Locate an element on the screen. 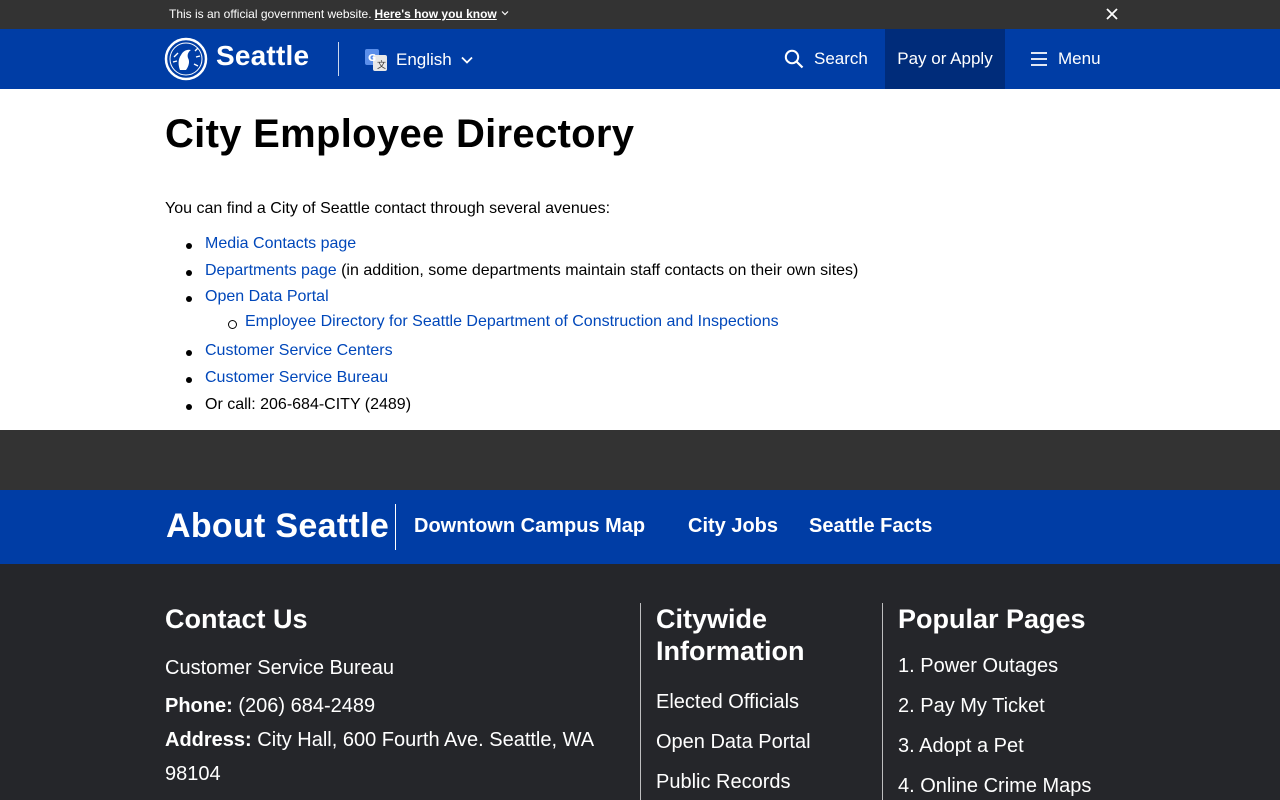  translate-icon: G 文 is located at coordinates (376, 60).